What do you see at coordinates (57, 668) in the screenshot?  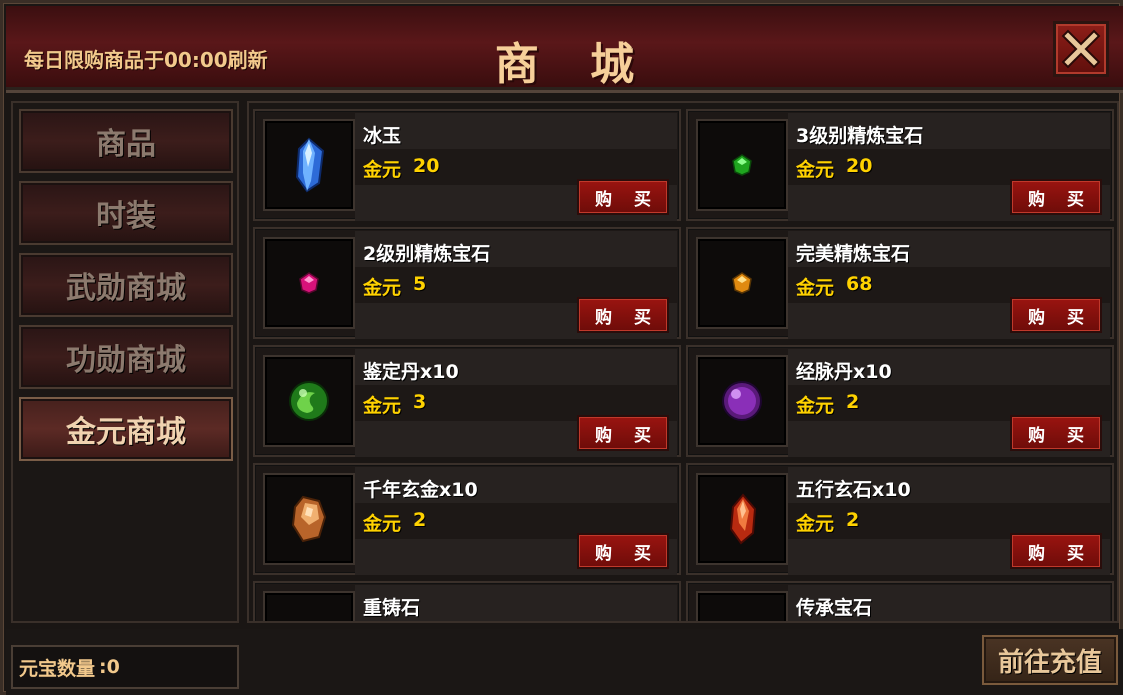 I see `ingot-label: 元宝数量` at bounding box center [57, 668].